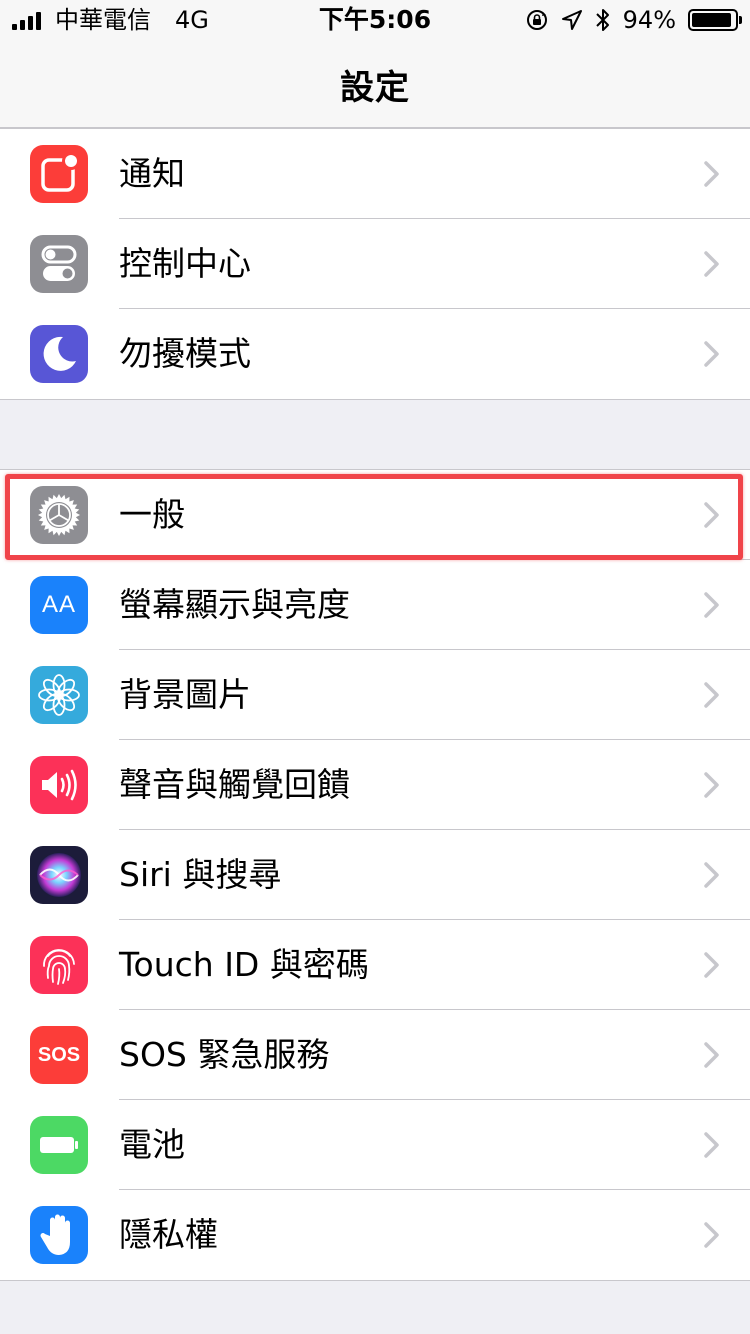 This screenshot has height=1334, width=750. What do you see at coordinates (375, 1235) in the screenshot?
I see `settings-row-privacy: 隱私權` at bounding box center [375, 1235].